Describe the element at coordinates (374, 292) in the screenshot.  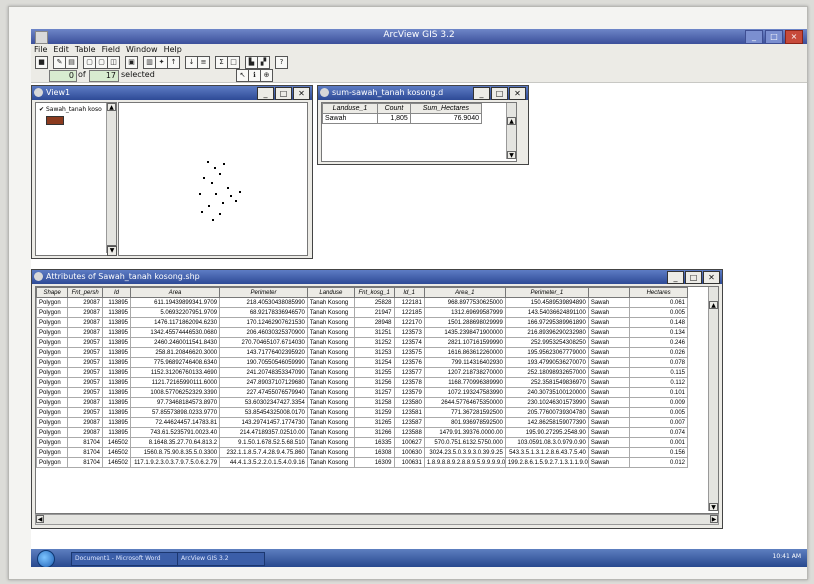
I see `attribute-col-header: Fnt_kosg_1` at that location.